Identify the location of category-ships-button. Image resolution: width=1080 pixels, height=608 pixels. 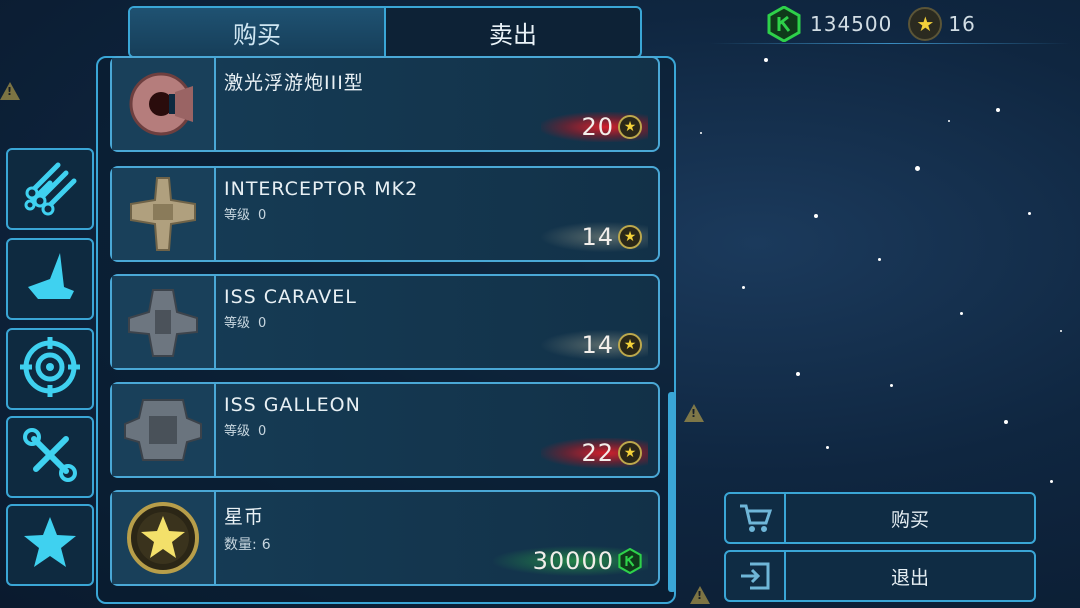
(50, 279).